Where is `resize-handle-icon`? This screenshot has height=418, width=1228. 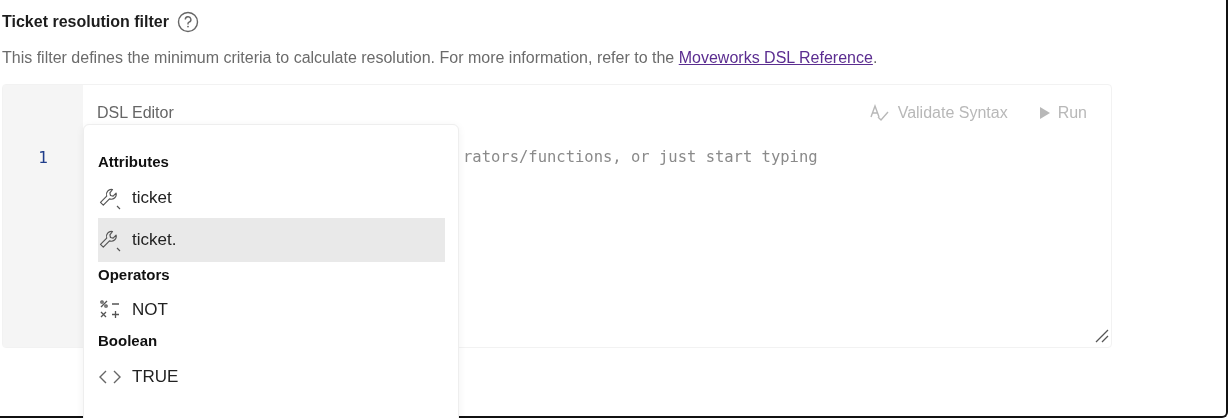
resize-handle-icon is located at coordinates (1102, 336).